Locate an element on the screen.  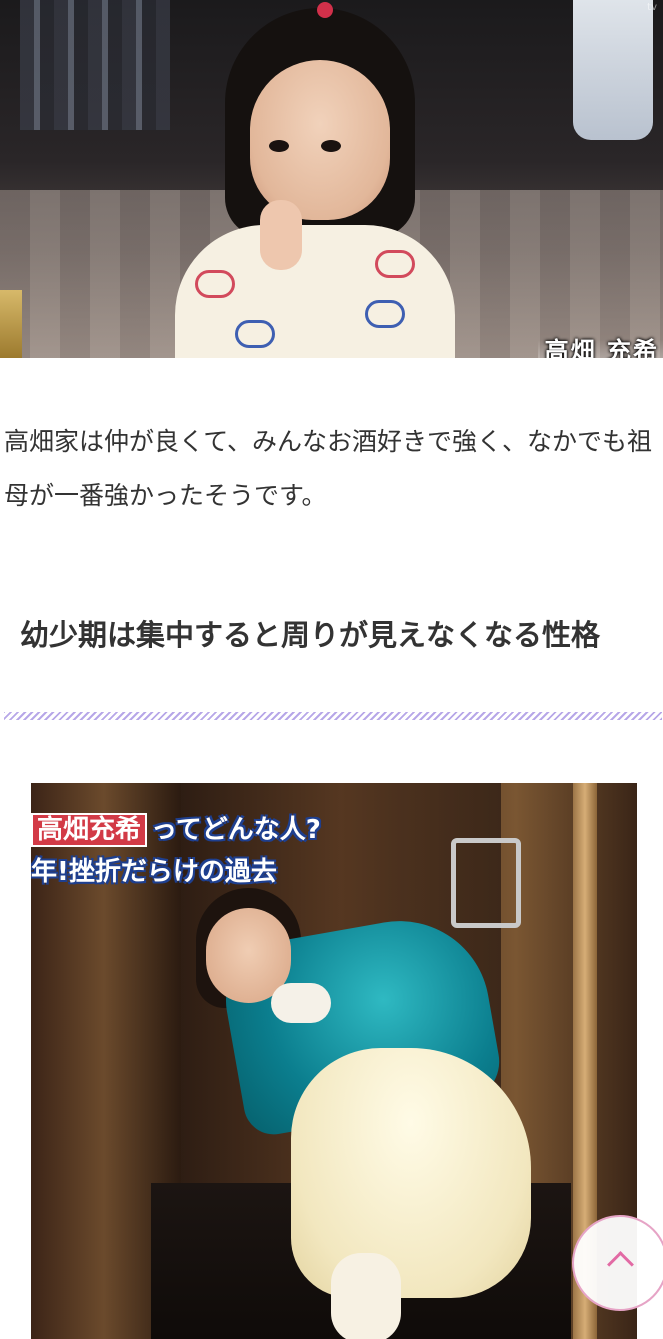
photo-door-handle is located at coordinates (486, 883).